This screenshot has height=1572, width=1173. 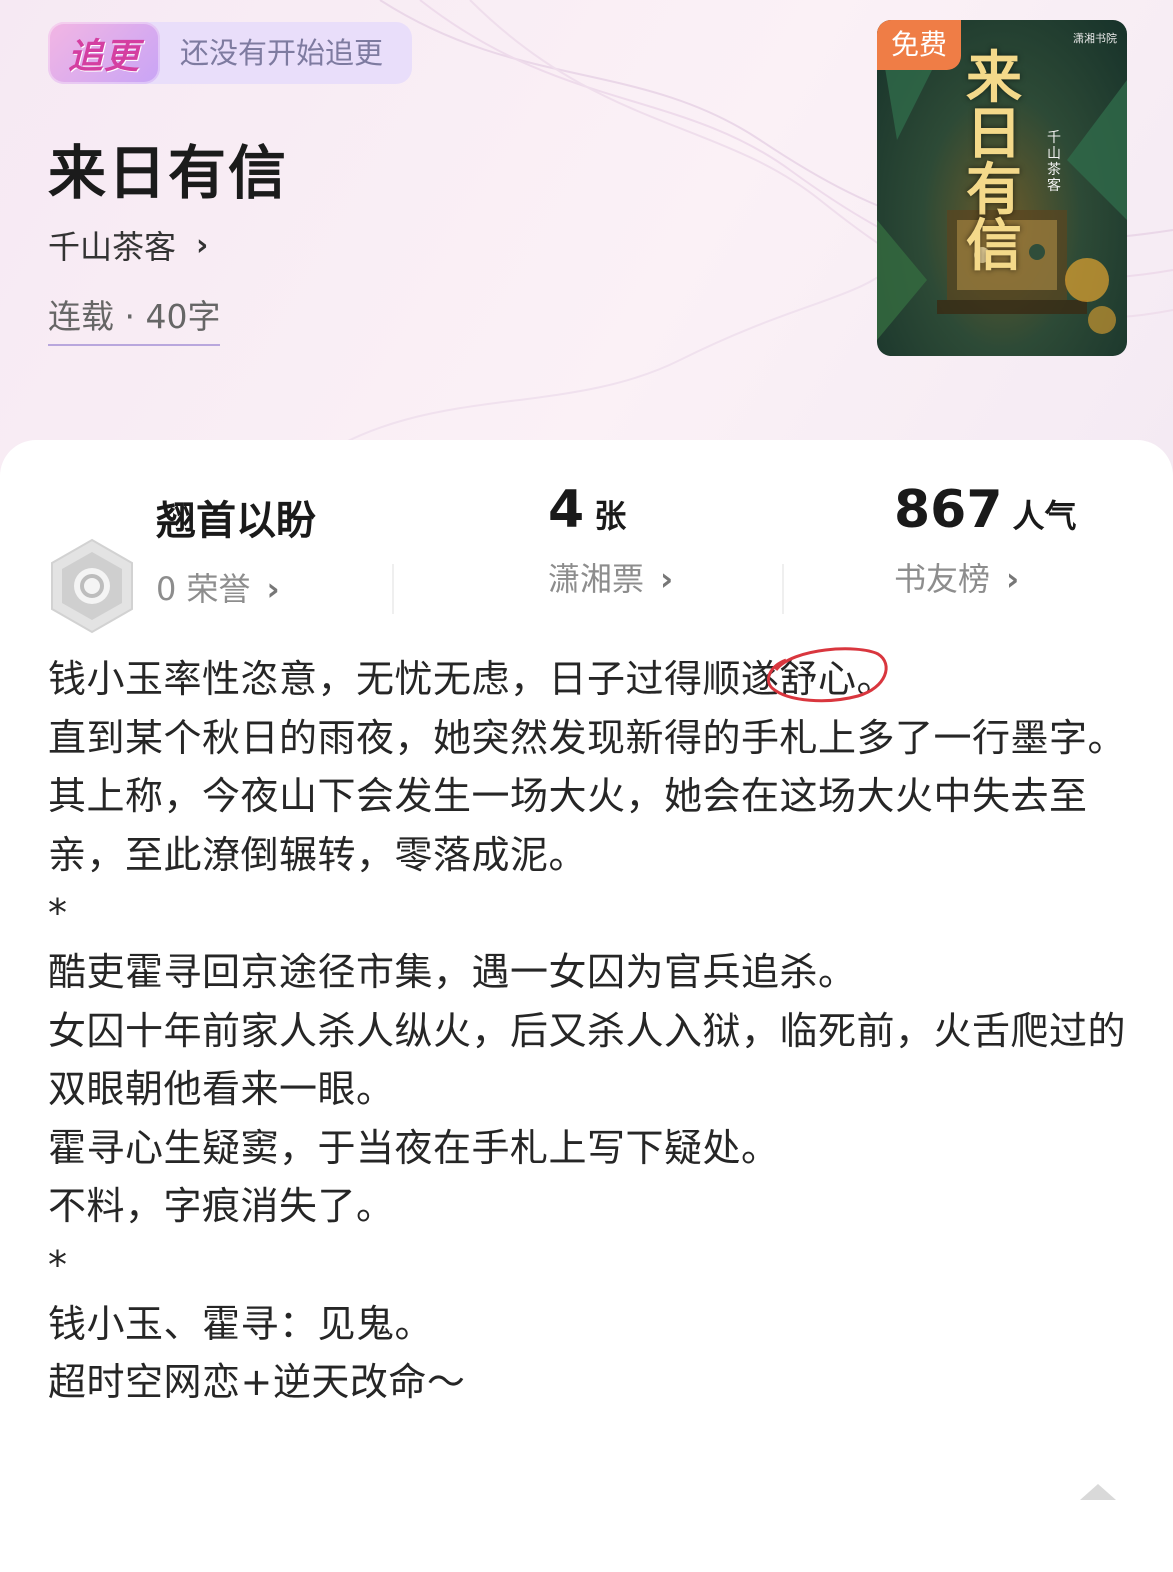 What do you see at coordinates (942, 579) in the screenshot?
I see `reader-rank-label: 书友榜` at bounding box center [942, 579].